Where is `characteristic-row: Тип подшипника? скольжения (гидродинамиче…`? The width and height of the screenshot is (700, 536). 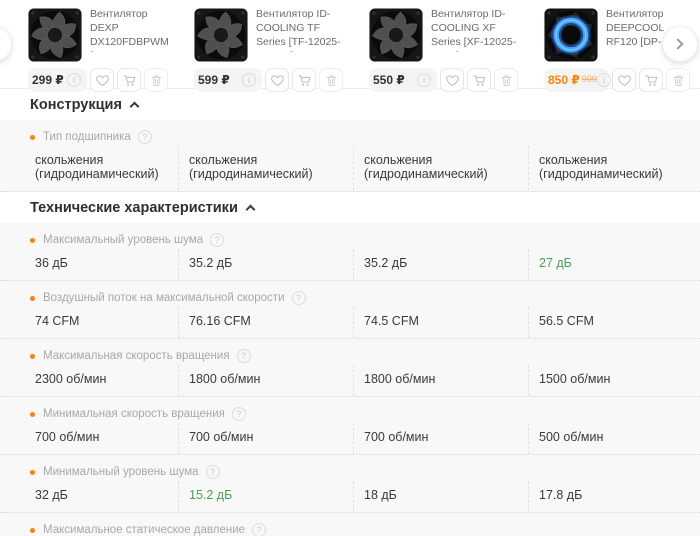 characteristic-row: Тип подшипника? скольжения (гидродинамиче… is located at coordinates (350, 156).